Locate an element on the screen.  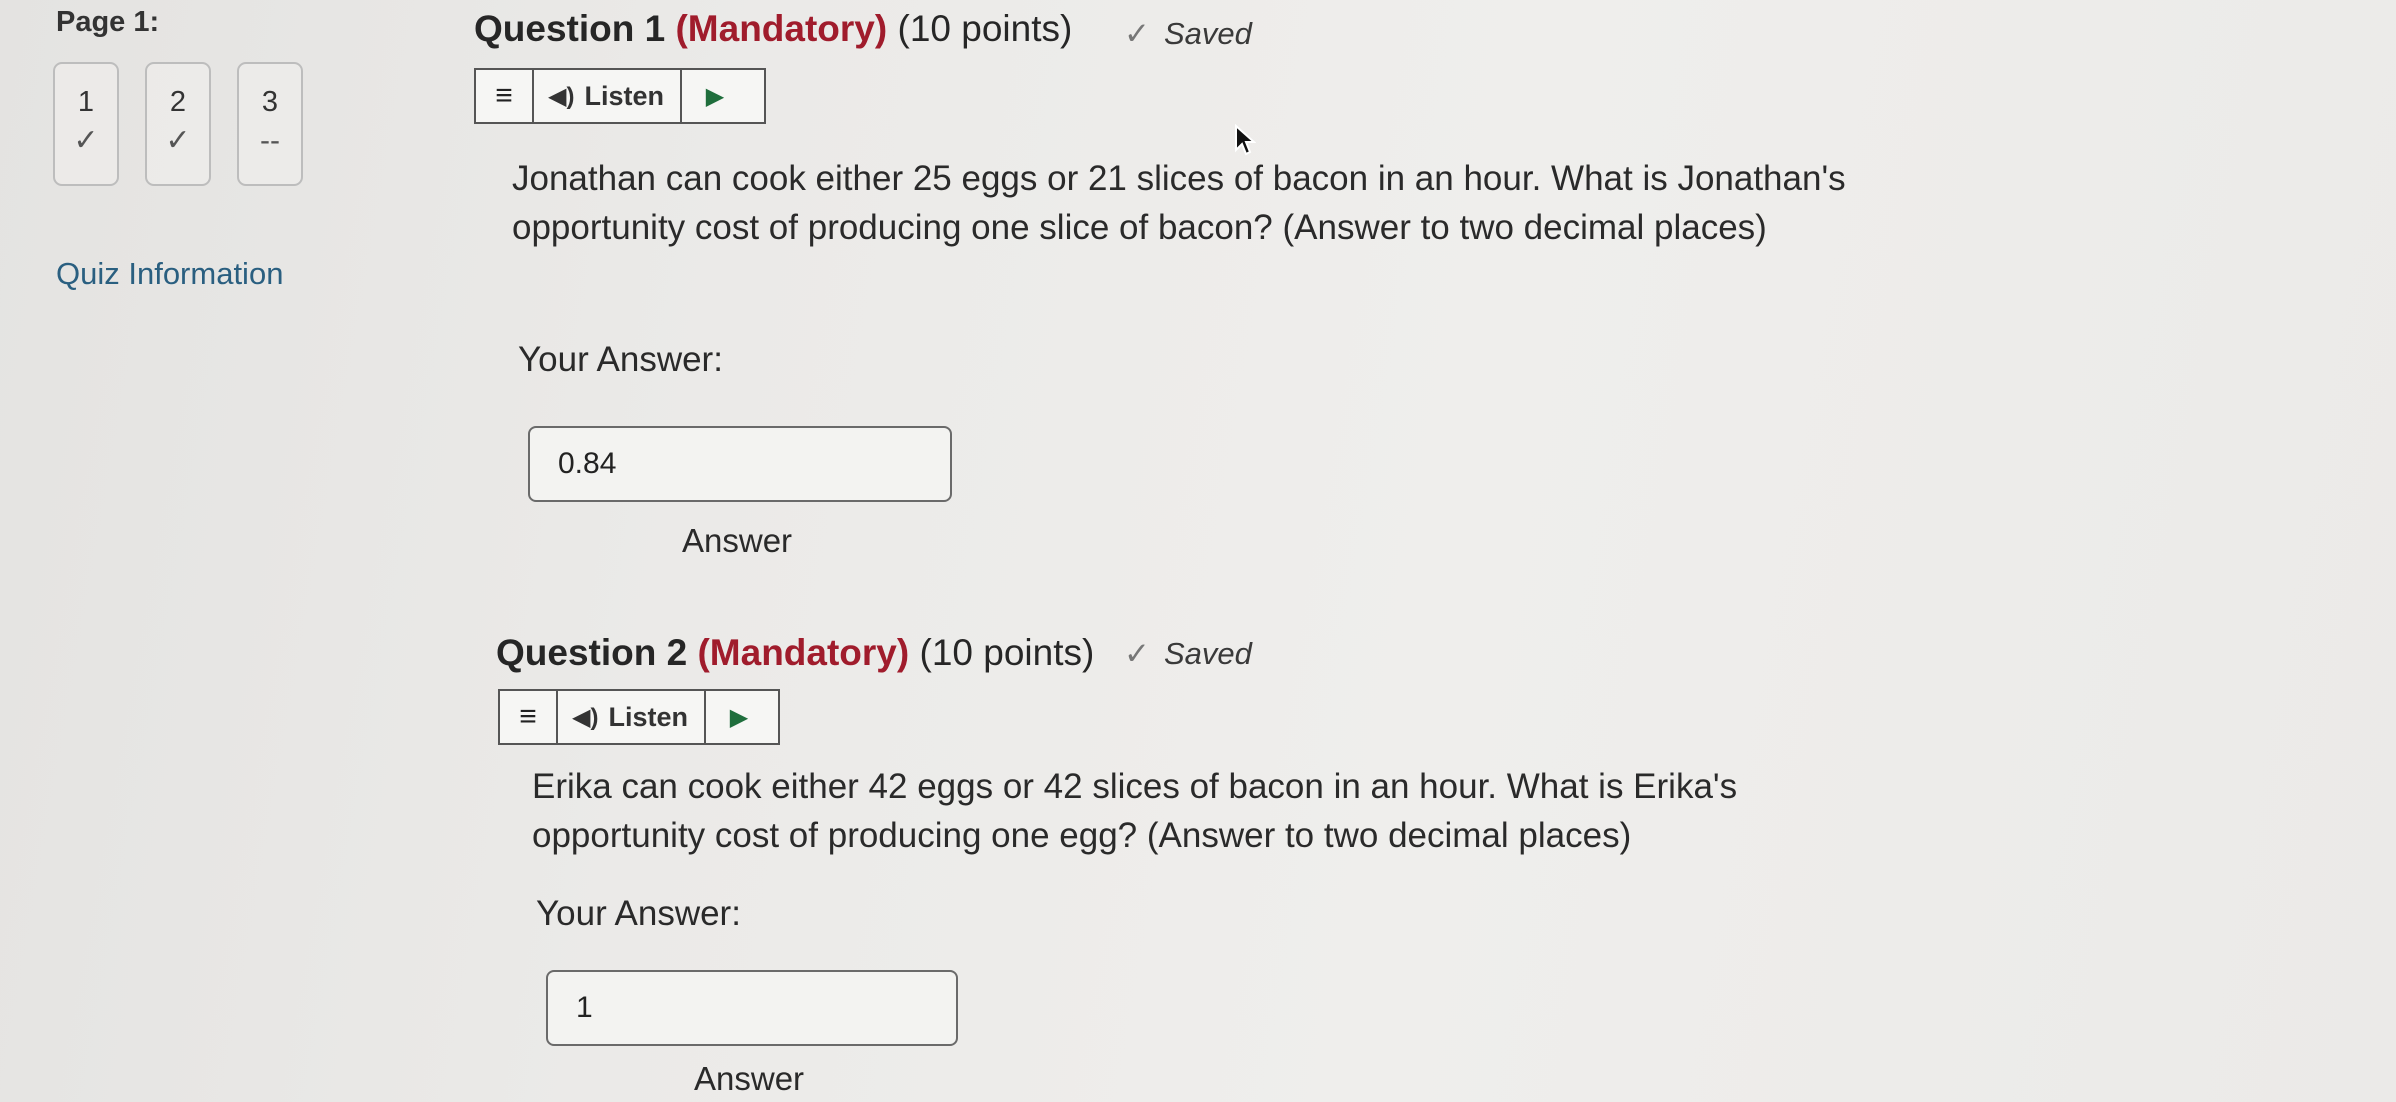
question-title: Question 1 is located at coordinates (570, 28).